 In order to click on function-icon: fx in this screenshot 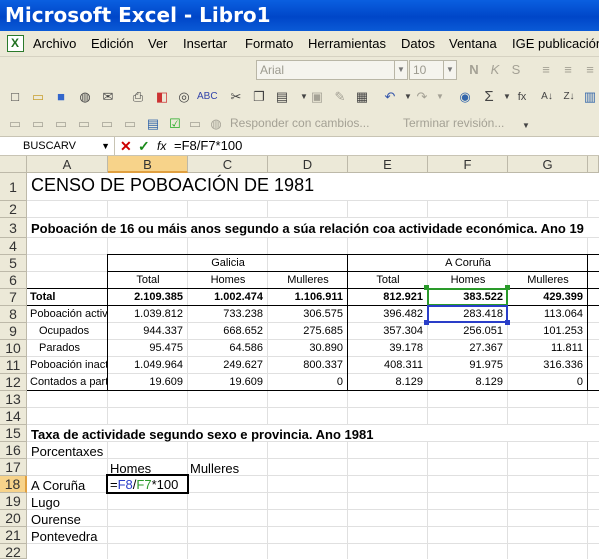, I will do `click(522, 97)`.